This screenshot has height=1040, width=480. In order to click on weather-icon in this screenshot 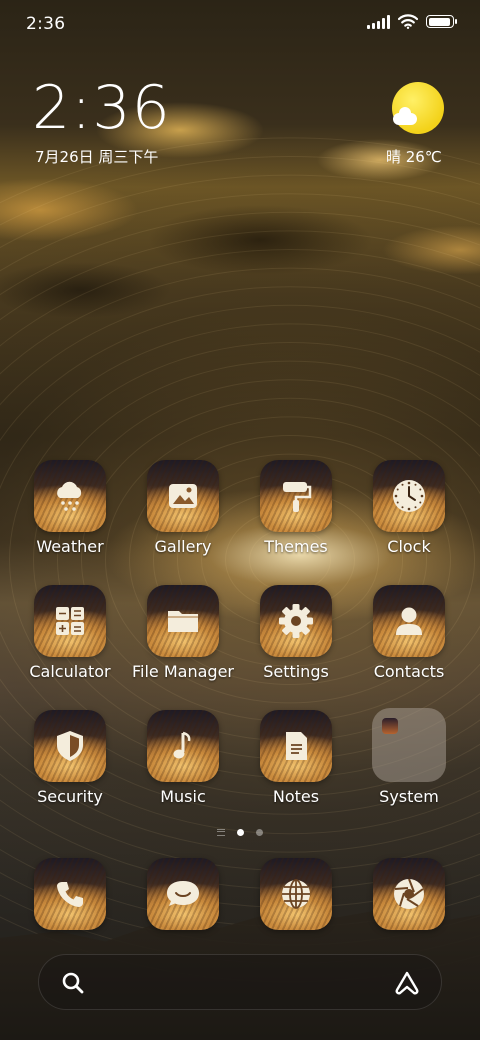, I will do `click(69, 496)`.